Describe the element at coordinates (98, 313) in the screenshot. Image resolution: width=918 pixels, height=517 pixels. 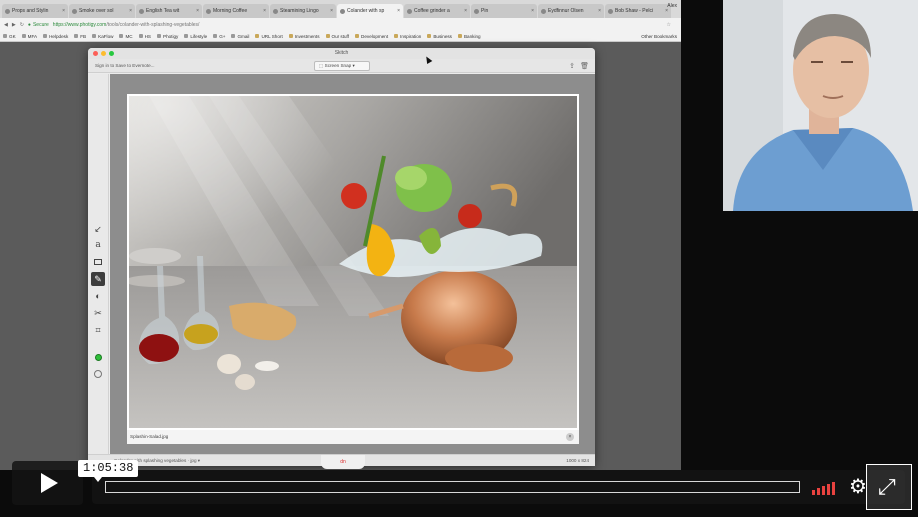
I see `pixelate-tool-icon: ✂` at that location.